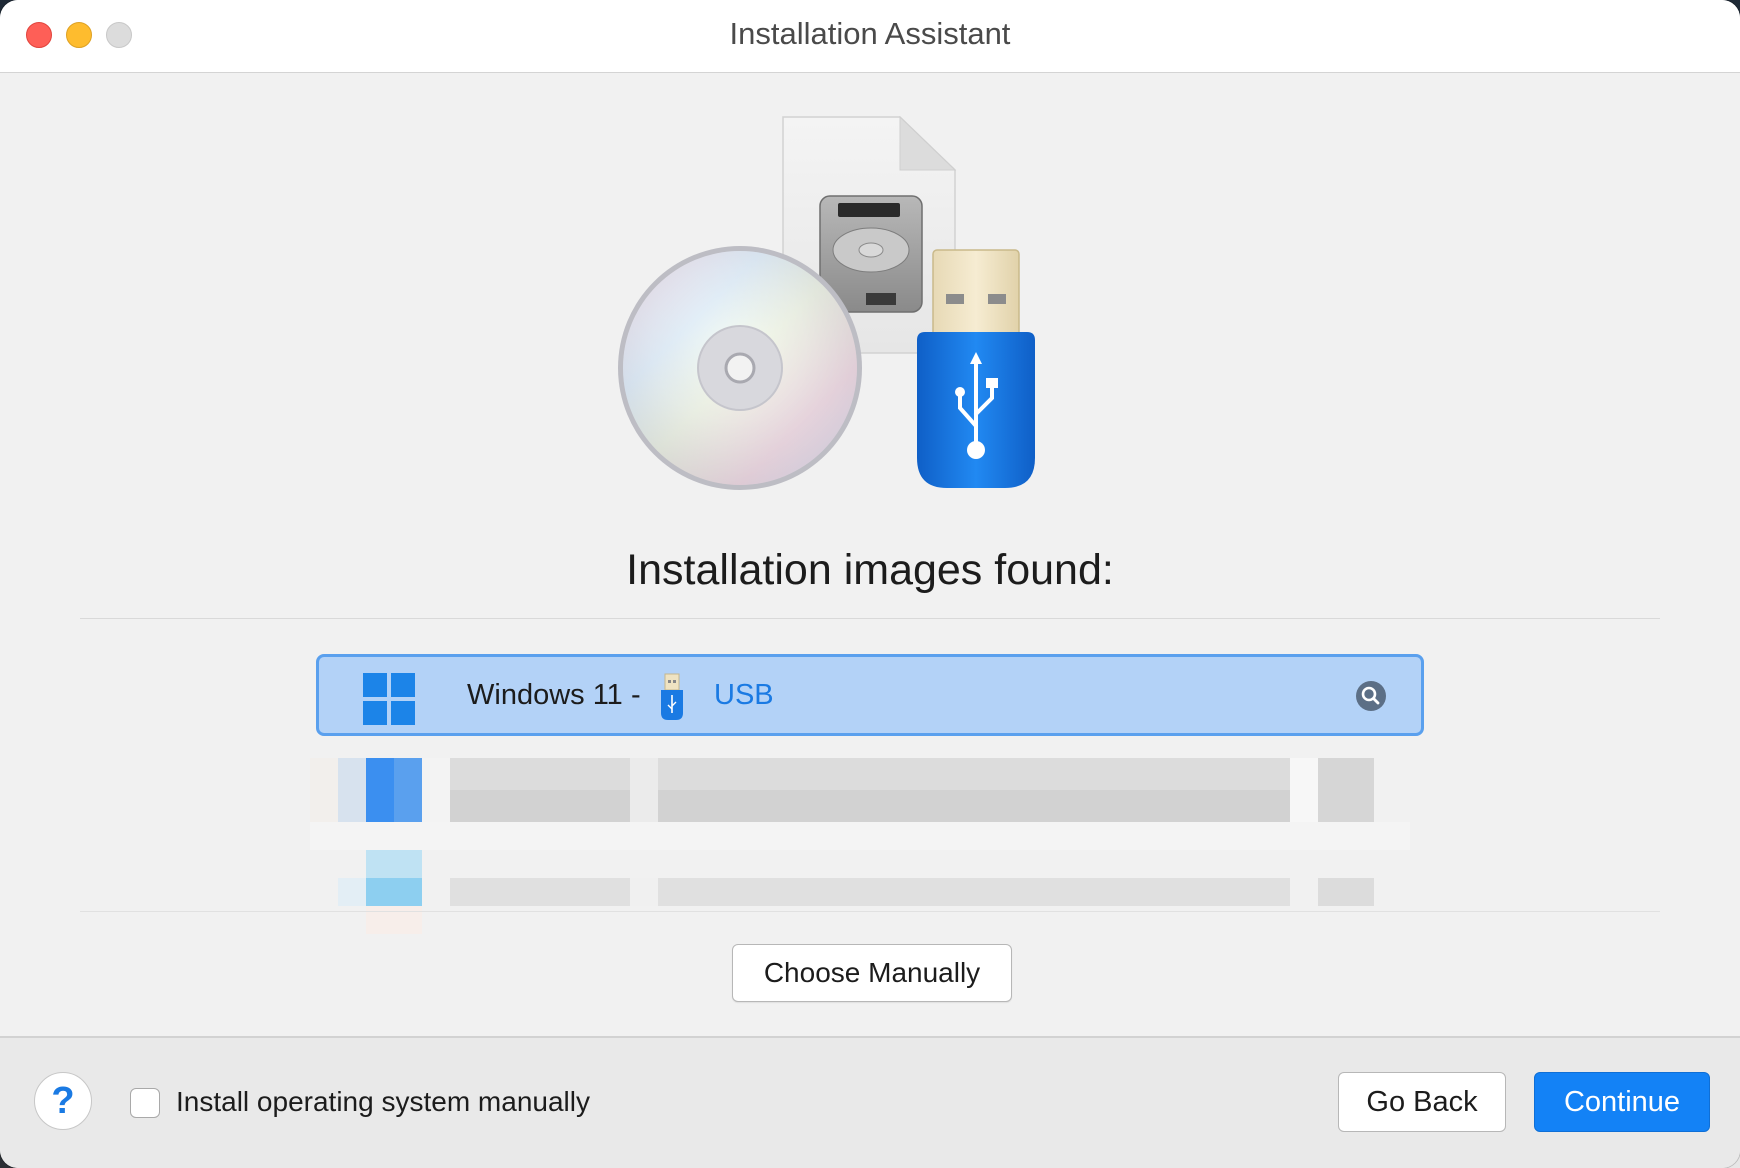 This screenshot has width=1740, height=1168. I want to click on disc-icon, so click(740, 368).